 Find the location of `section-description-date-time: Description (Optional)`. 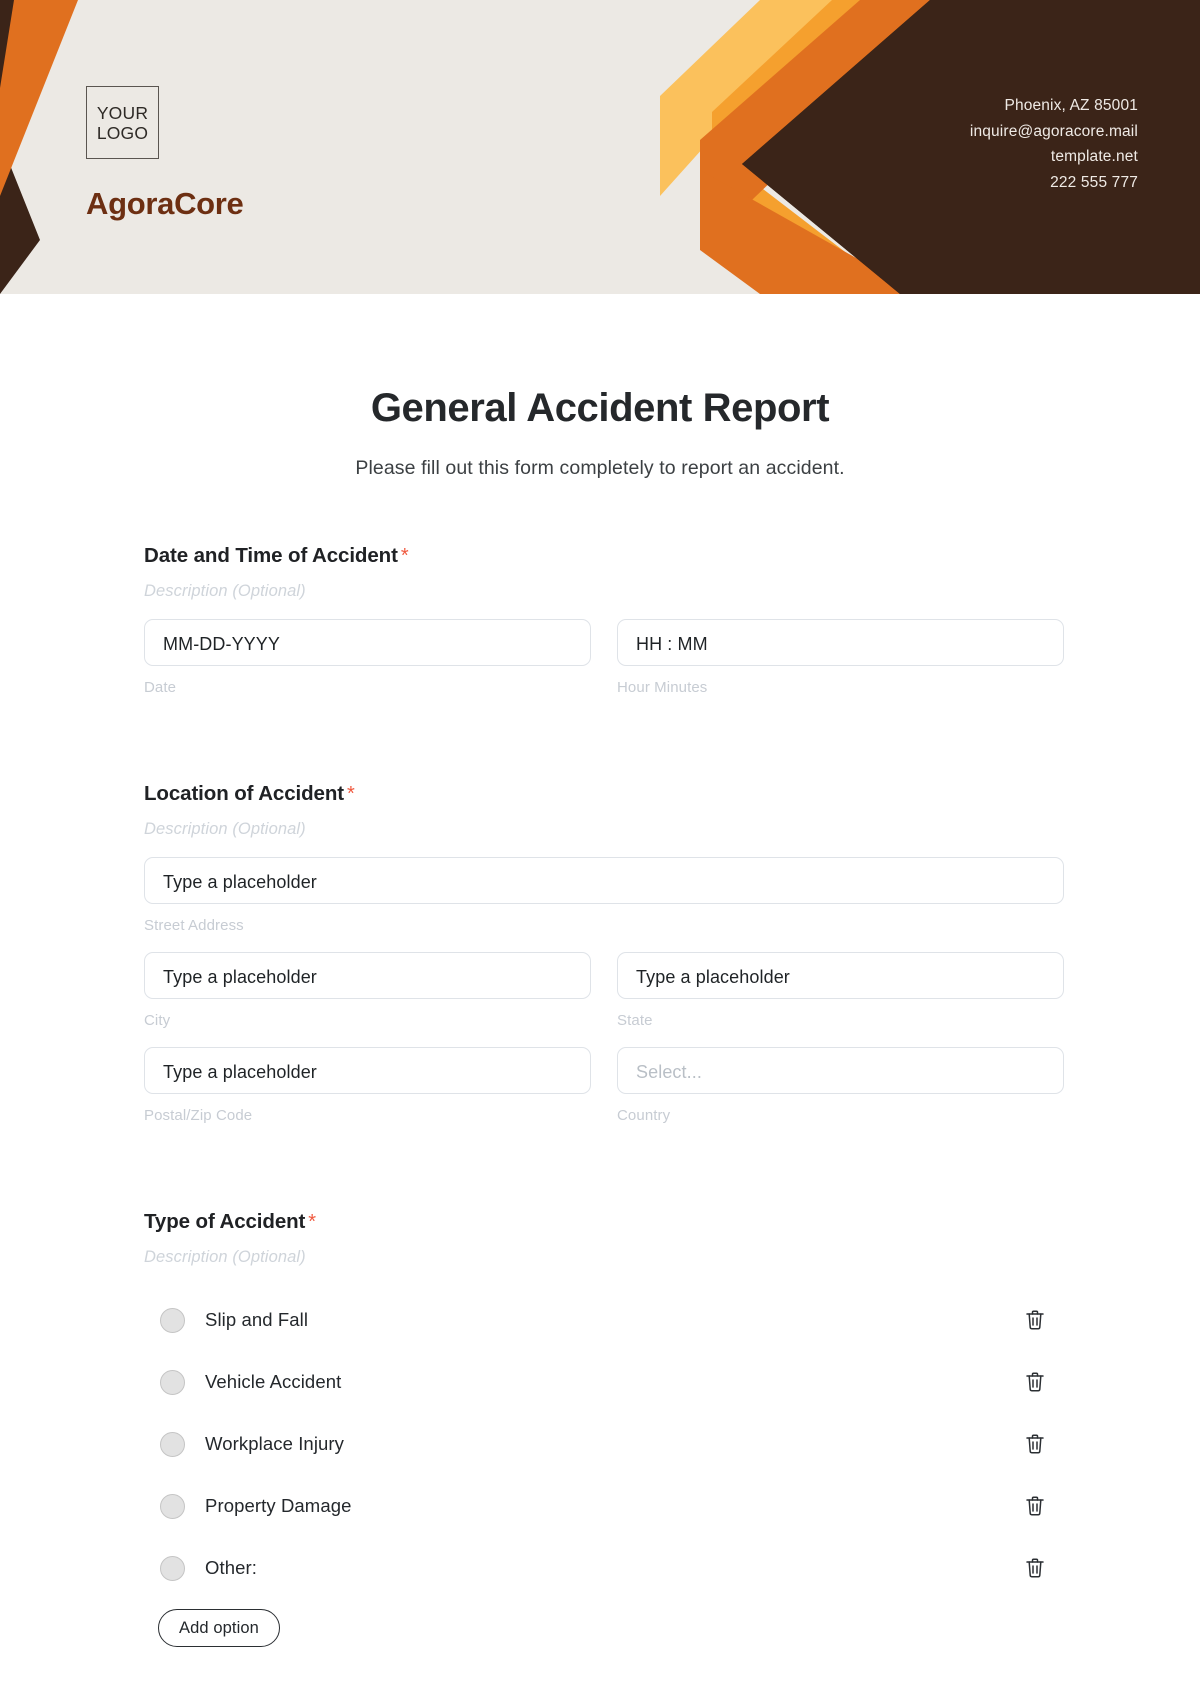

section-description-date-time: Description (Optional) is located at coordinates (225, 591).